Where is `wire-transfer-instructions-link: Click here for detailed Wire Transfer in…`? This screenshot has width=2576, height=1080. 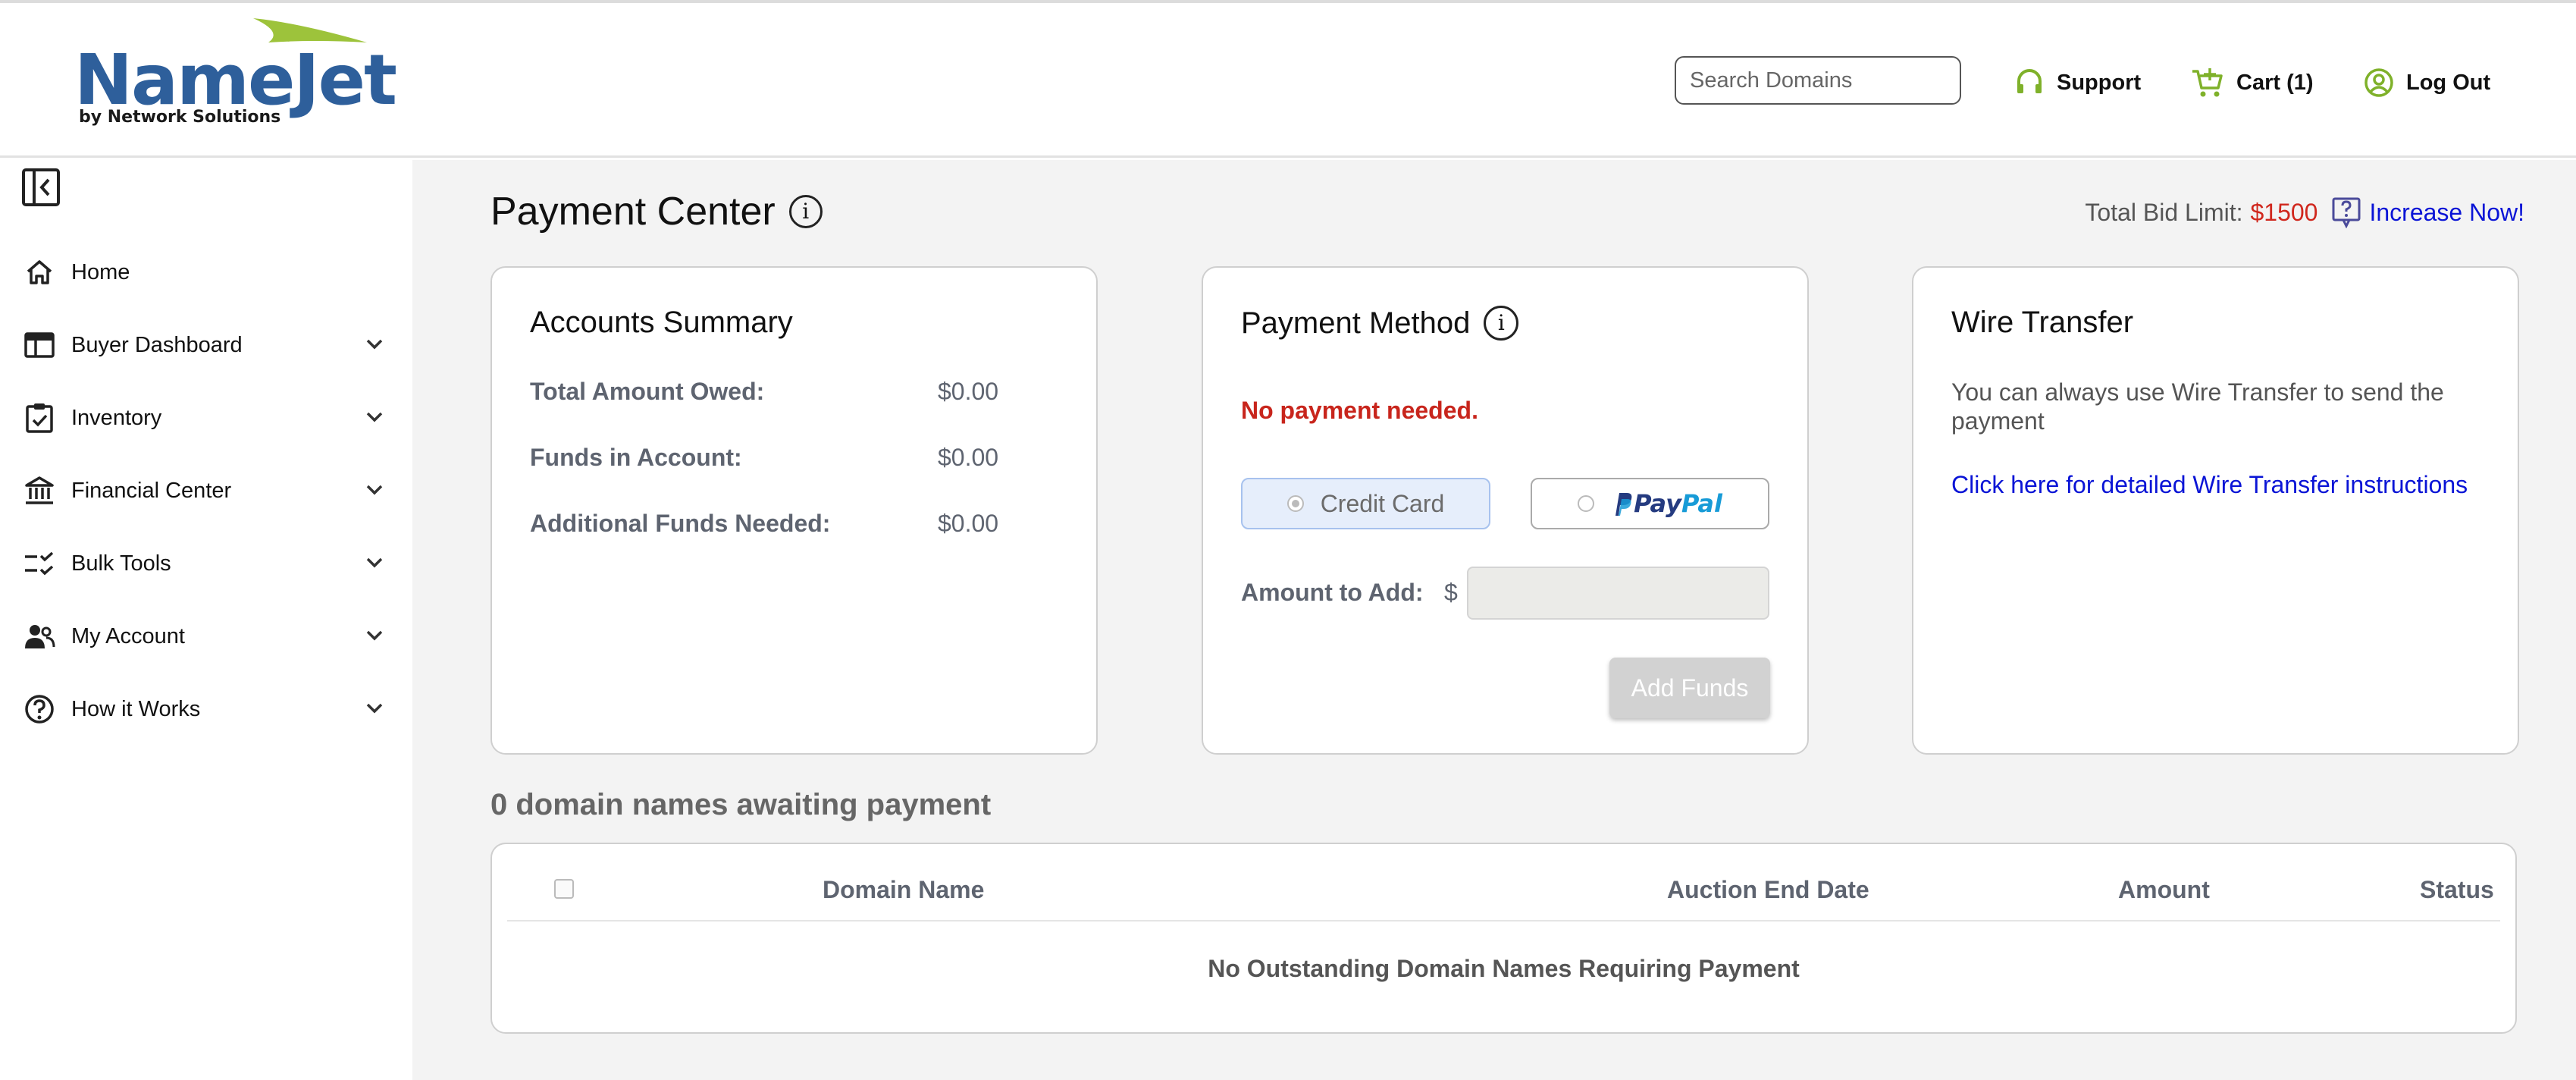
wire-transfer-instructions-link: Click here for detailed Wire Transfer in… is located at coordinates (2209, 485).